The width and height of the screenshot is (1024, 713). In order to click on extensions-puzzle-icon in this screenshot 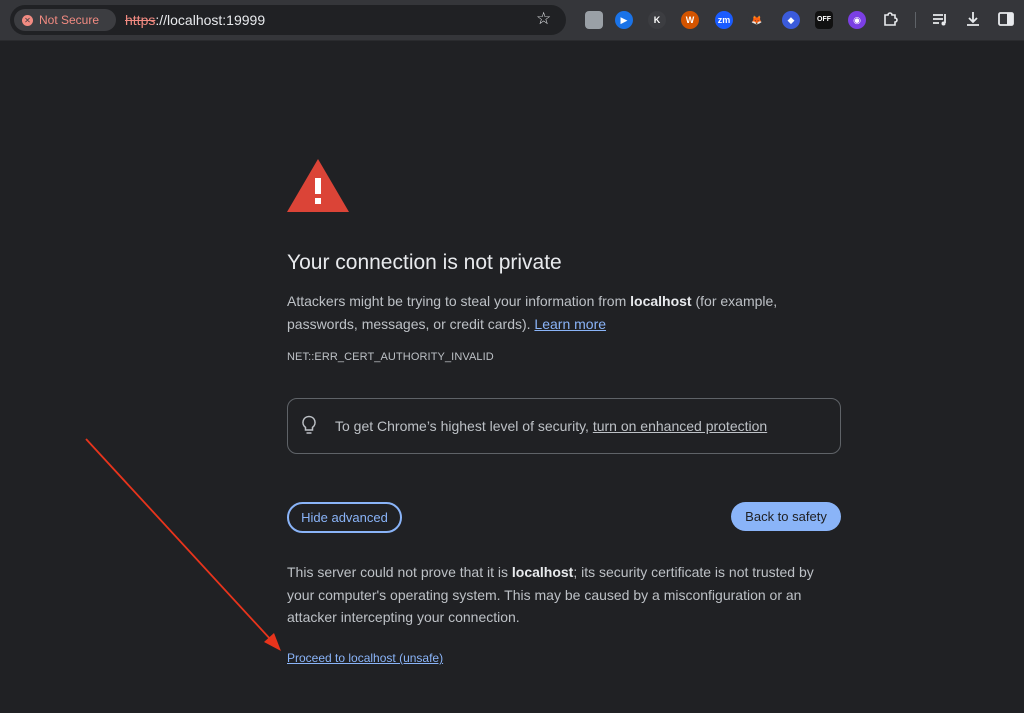, I will do `click(891, 19)`.